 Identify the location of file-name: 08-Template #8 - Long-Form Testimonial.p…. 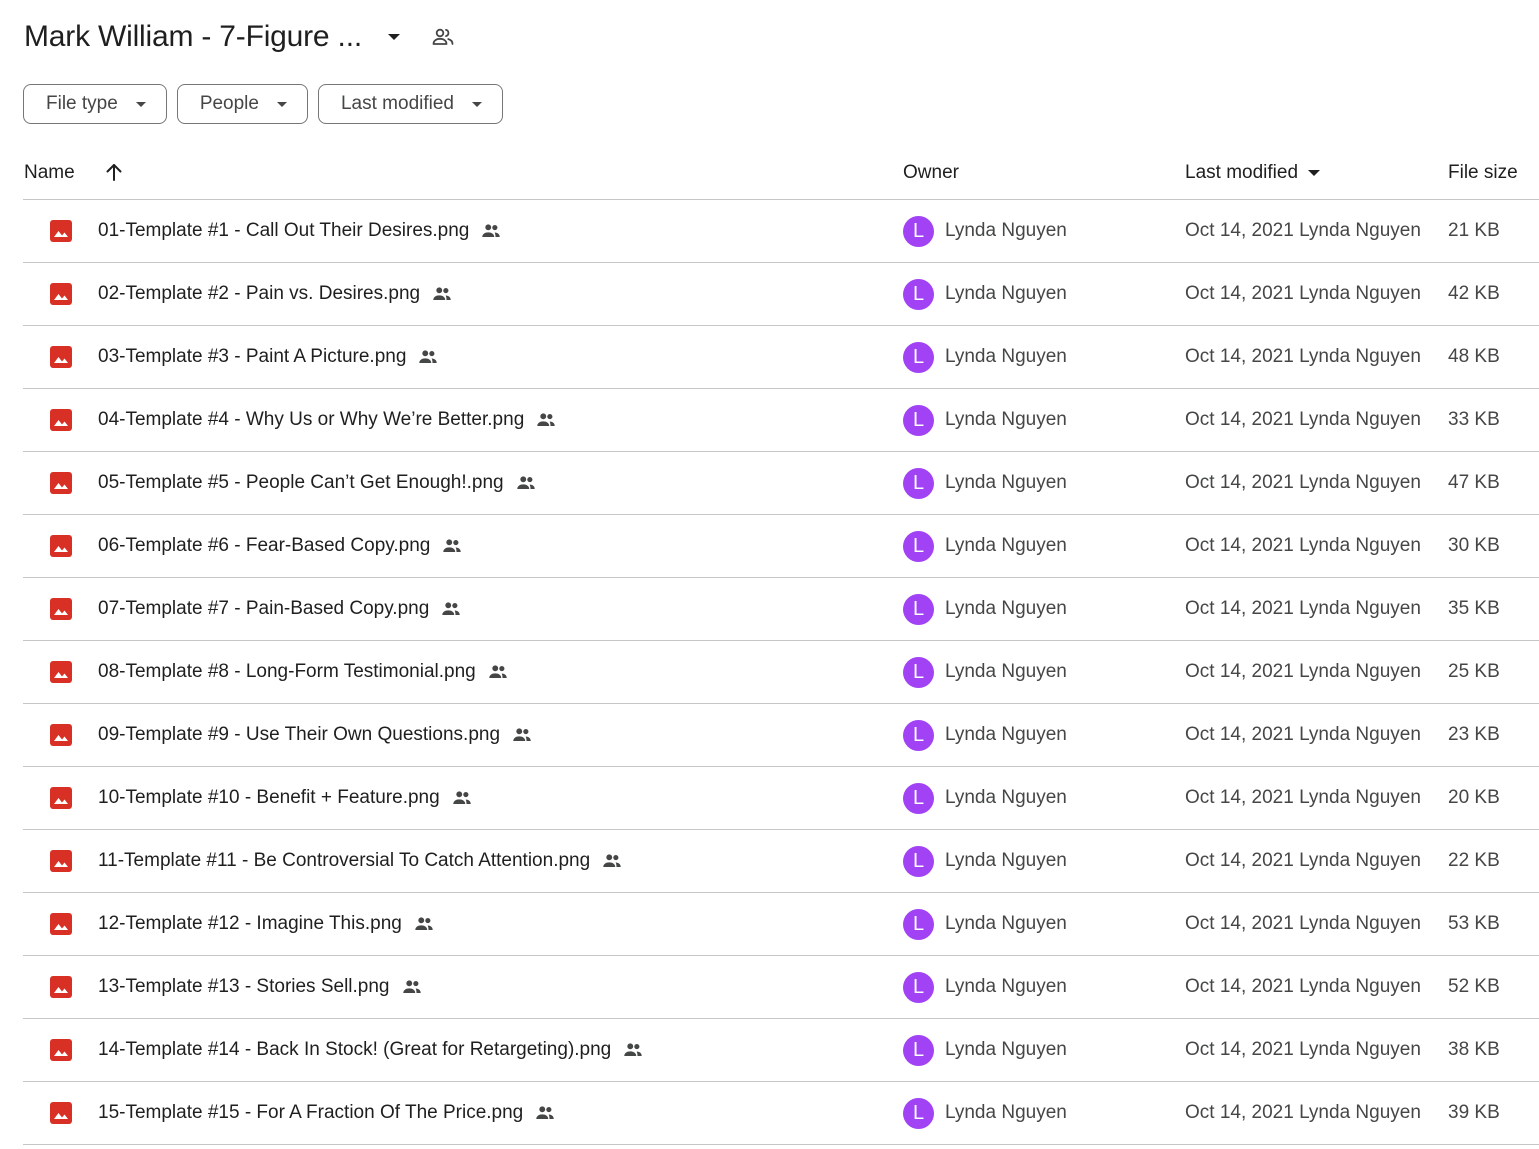
(287, 671).